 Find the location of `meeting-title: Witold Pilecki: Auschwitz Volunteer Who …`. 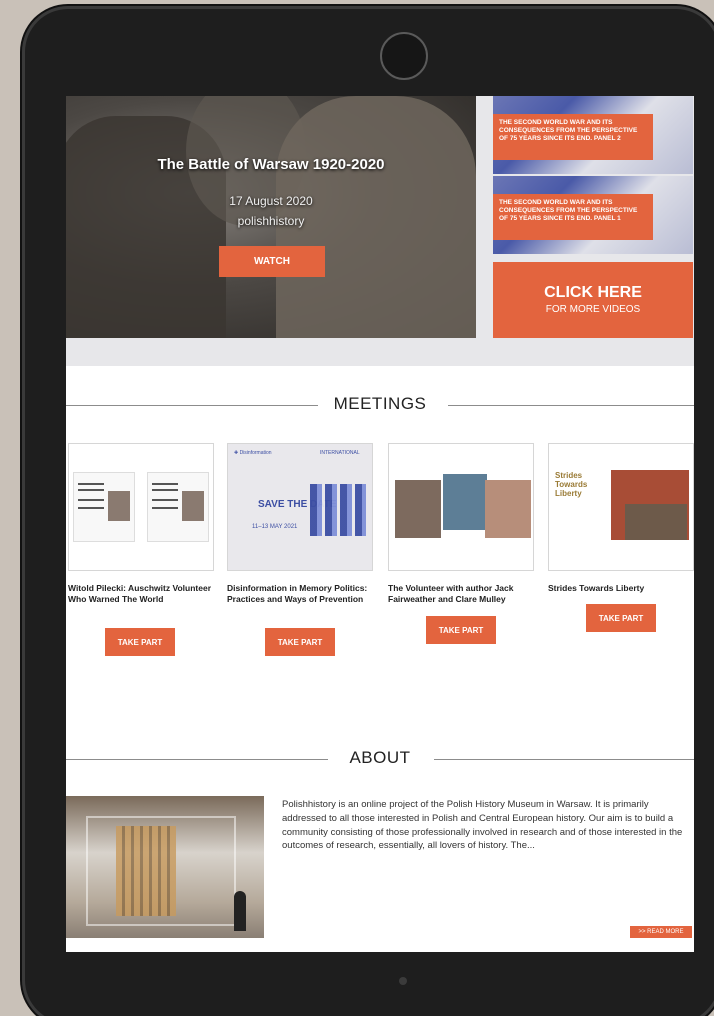

meeting-title: Witold Pilecki: Auschwitz Volunteer Who … is located at coordinates (141, 603).